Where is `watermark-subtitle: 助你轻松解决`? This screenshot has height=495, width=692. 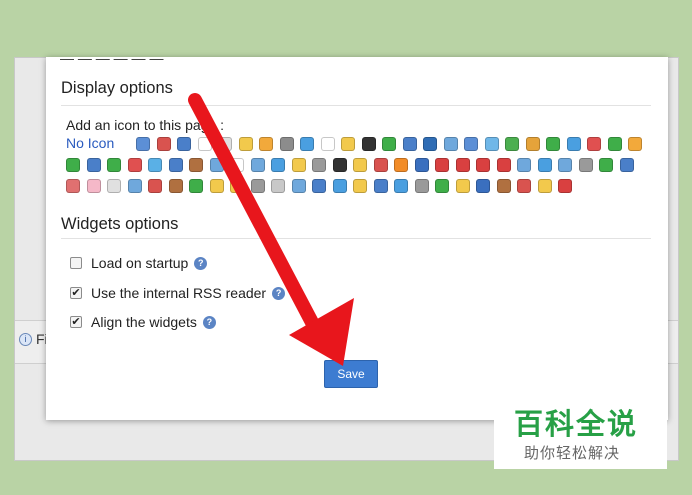 watermark-subtitle: 助你轻松解决 is located at coordinates (572, 453).